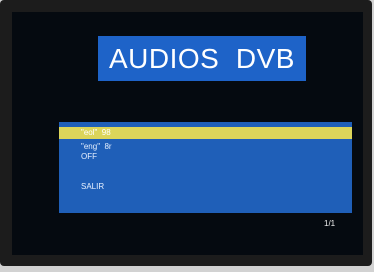  I want to click on menu-item-exit: SALIR, so click(205, 187).